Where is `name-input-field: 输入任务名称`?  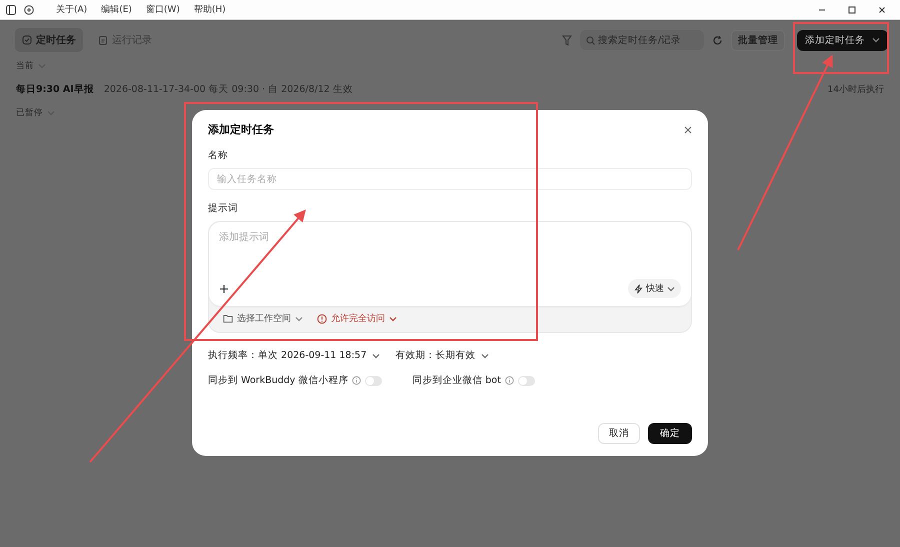
name-input-field: 输入任务名称 is located at coordinates (450, 179).